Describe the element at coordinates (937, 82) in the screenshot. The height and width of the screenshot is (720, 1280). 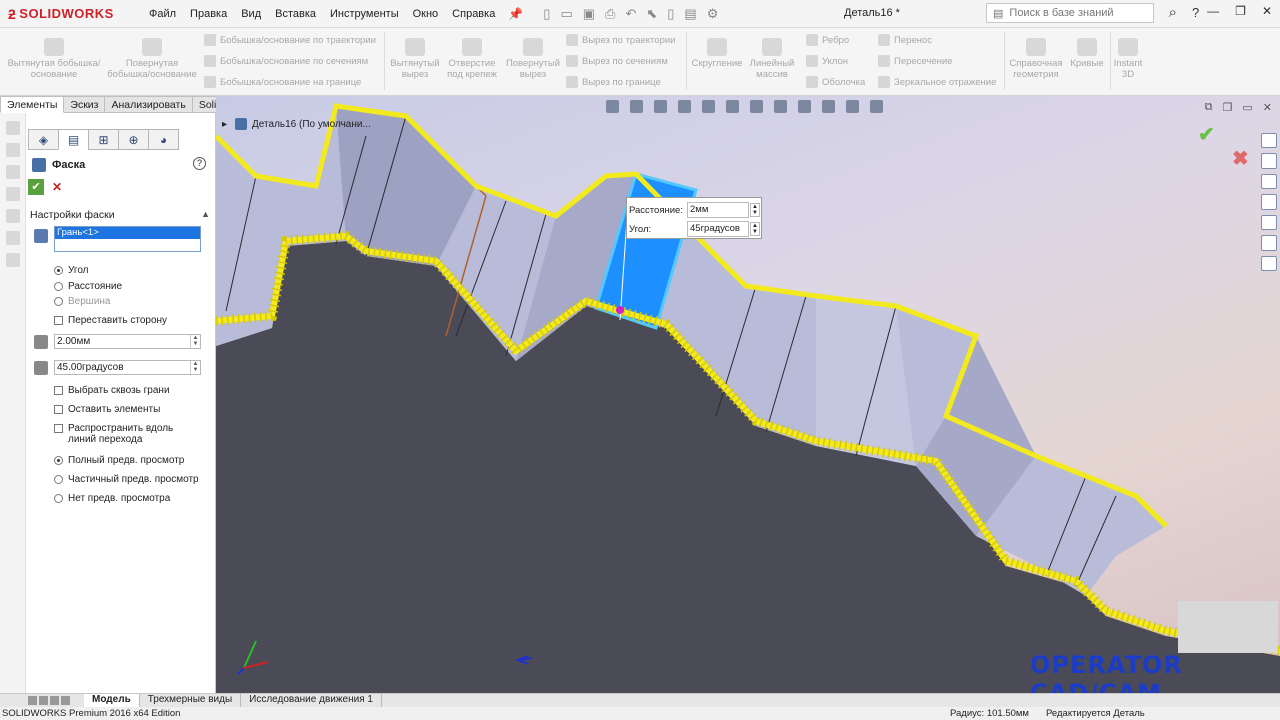
I see `mirror-button: Зеркальное отражение` at that location.